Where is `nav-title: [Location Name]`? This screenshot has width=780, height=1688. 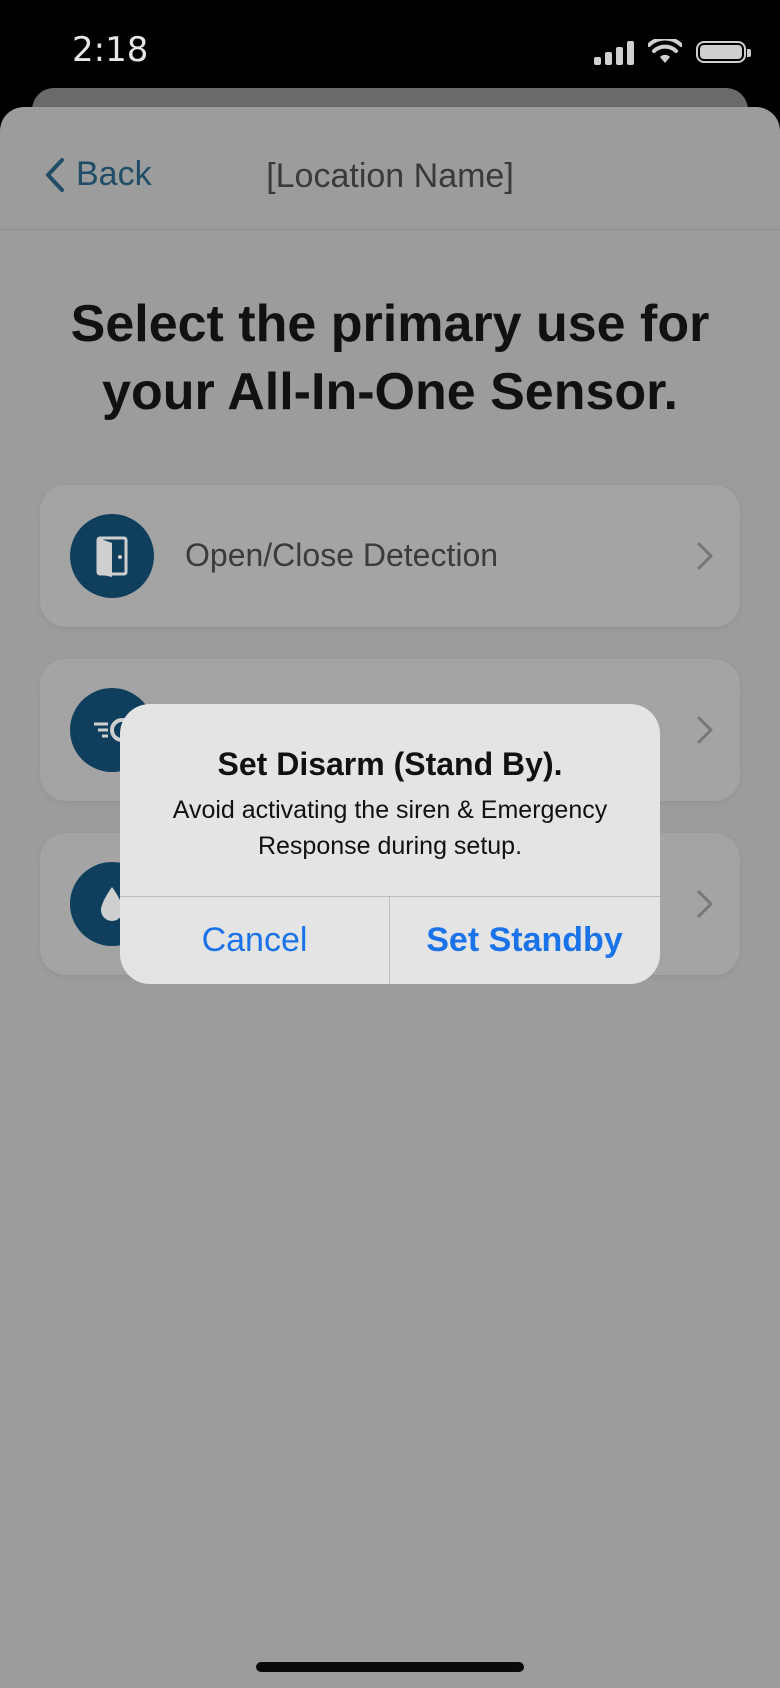
nav-title: [Location Name] is located at coordinates (390, 176).